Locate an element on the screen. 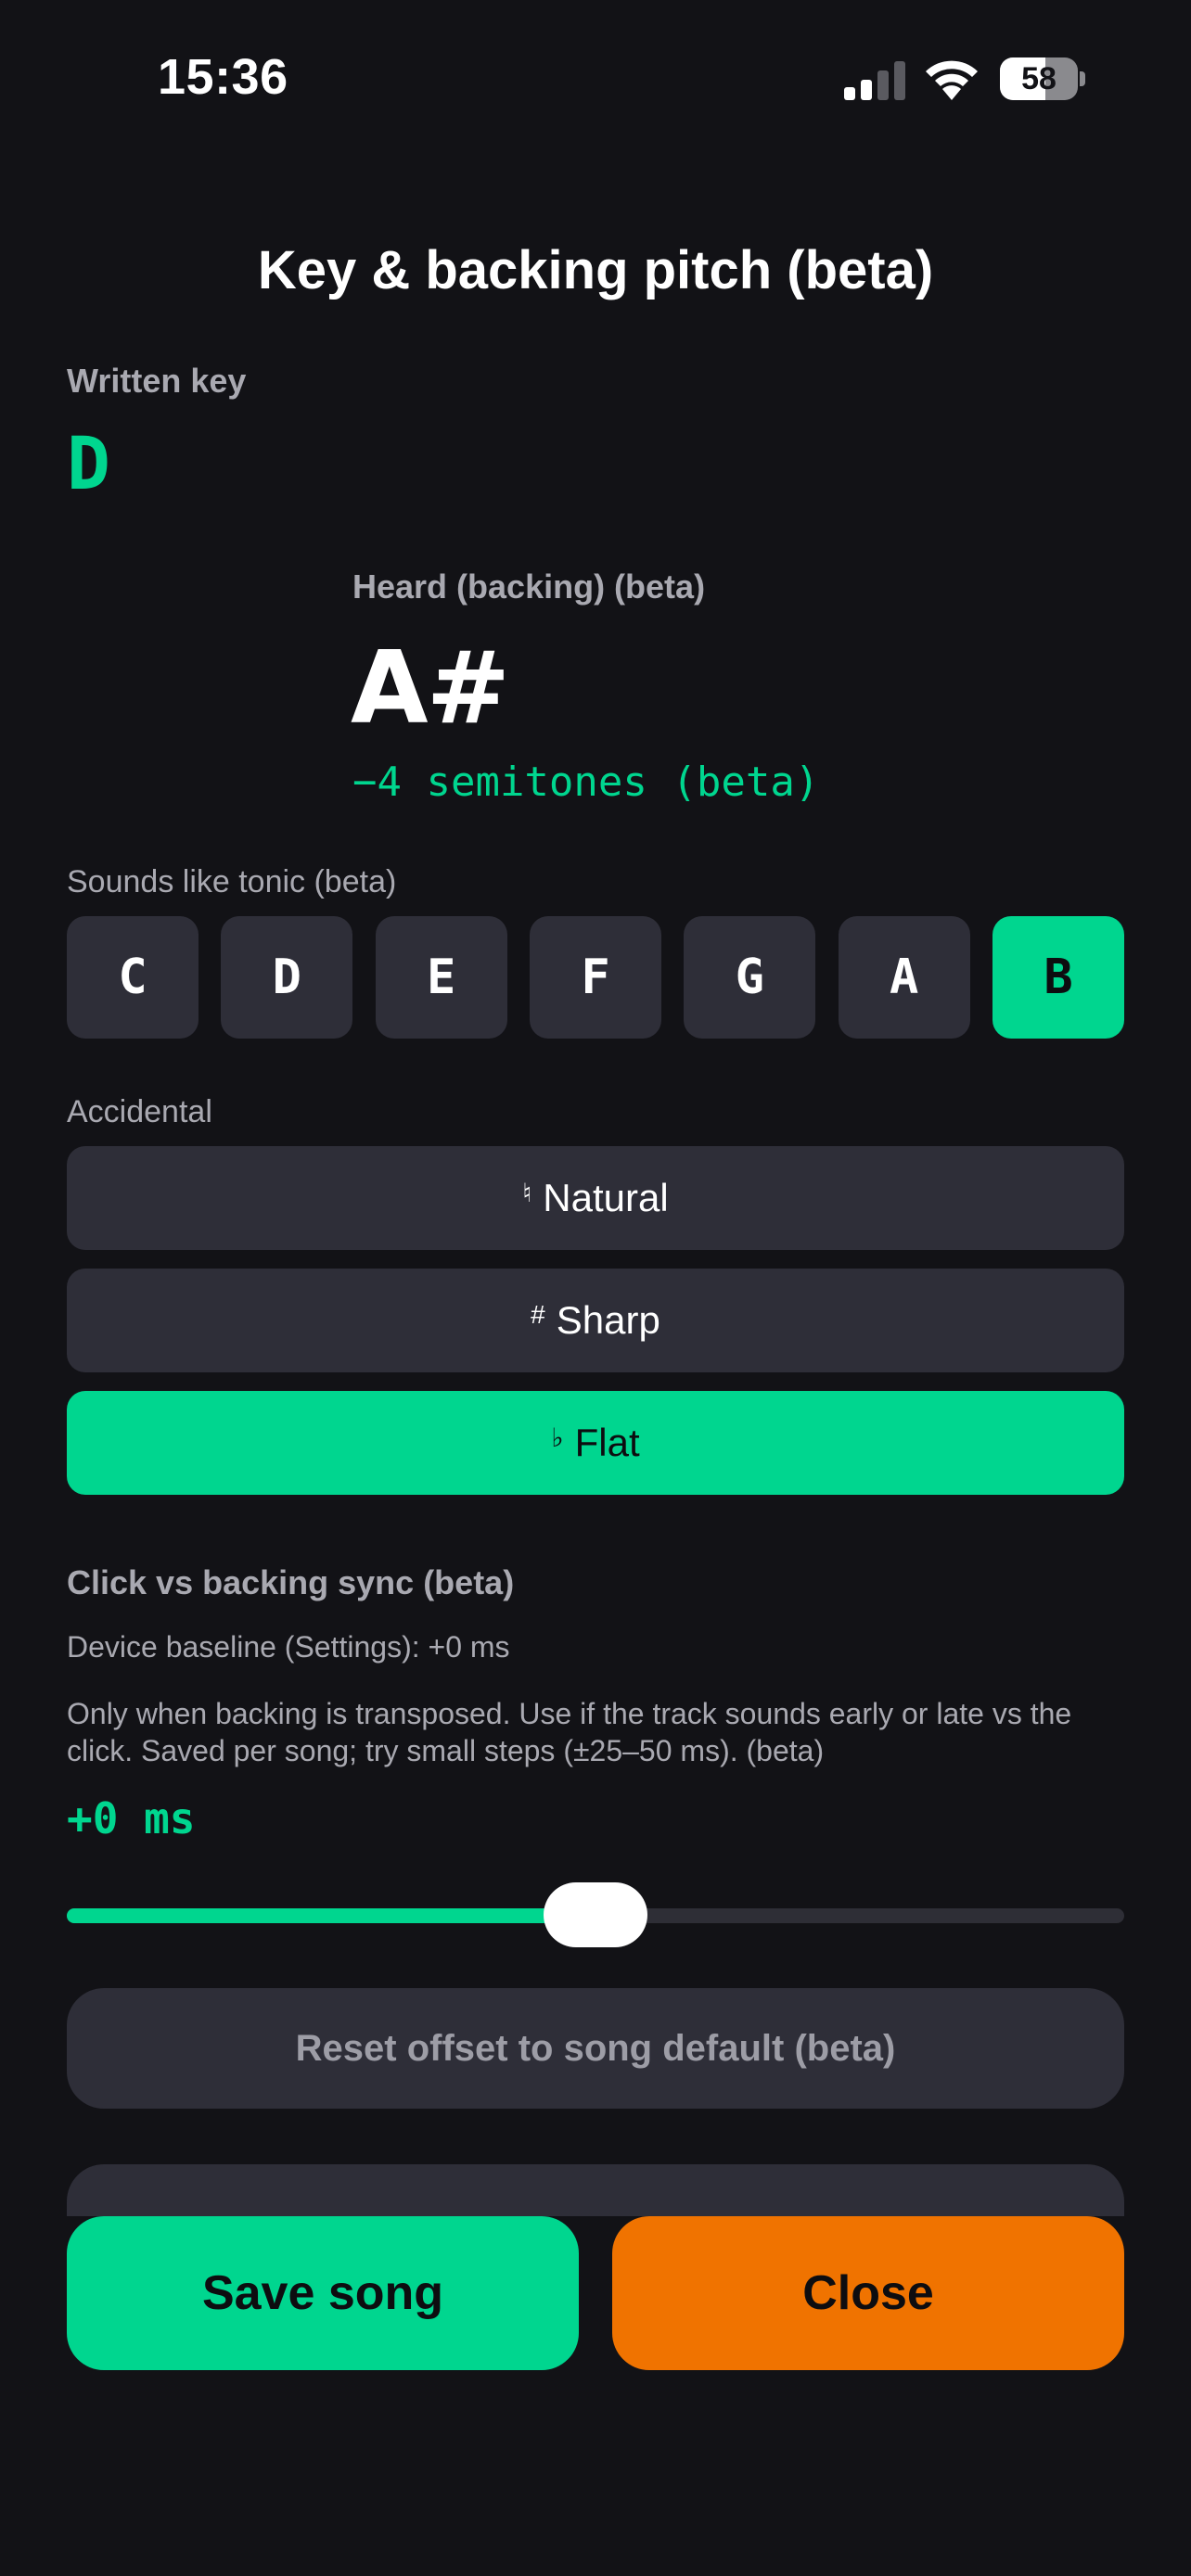 This screenshot has width=1191, height=2576. semitone-offset: −4 semitones (beta) is located at coordinates (586, 783).